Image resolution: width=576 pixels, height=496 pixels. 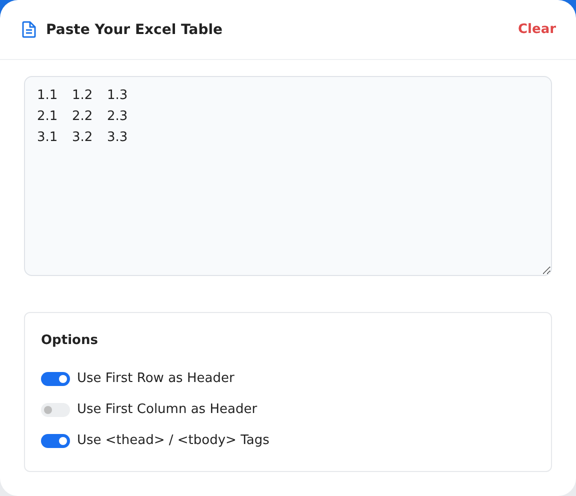 I want to click on option-label: Use First Column as Header, so click(x=167, y=410).